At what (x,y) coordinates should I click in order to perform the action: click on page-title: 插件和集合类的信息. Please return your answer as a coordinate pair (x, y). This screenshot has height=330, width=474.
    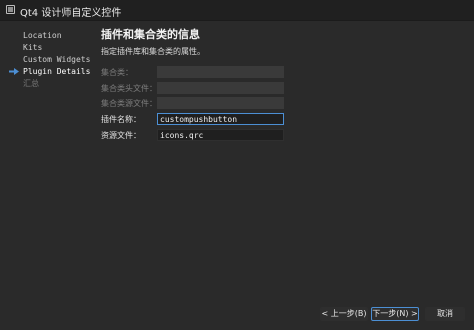
    Looking at the image, I should click on (150, 34).